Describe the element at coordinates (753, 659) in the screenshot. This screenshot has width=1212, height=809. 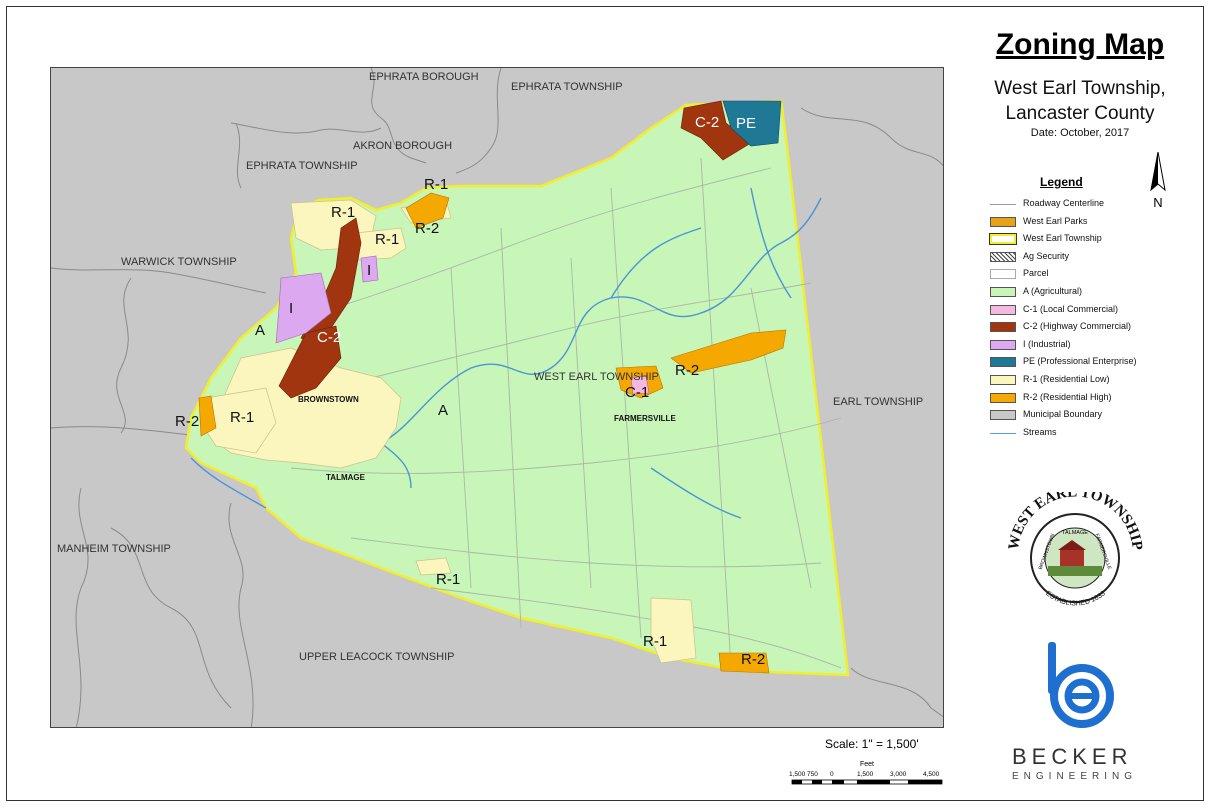
I see `zone-label-r2-se: R-2` at that location.